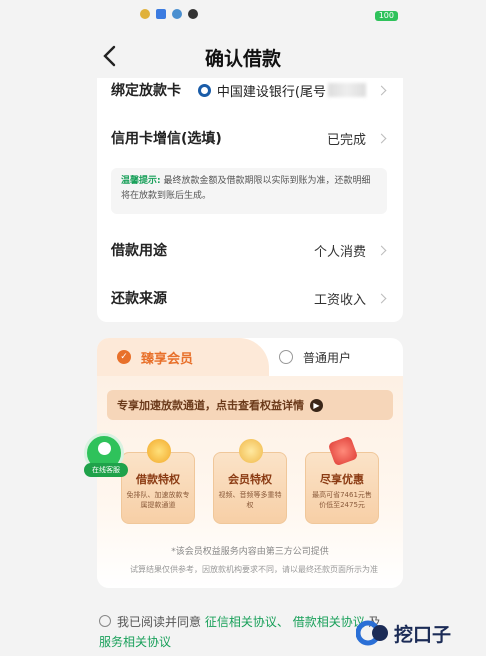 The width and height of the screenshot is (486, 656). What do you see at coordinates (159, 451) in the screenshot?
I see `coin-icon` at bounding box center [159, 451].